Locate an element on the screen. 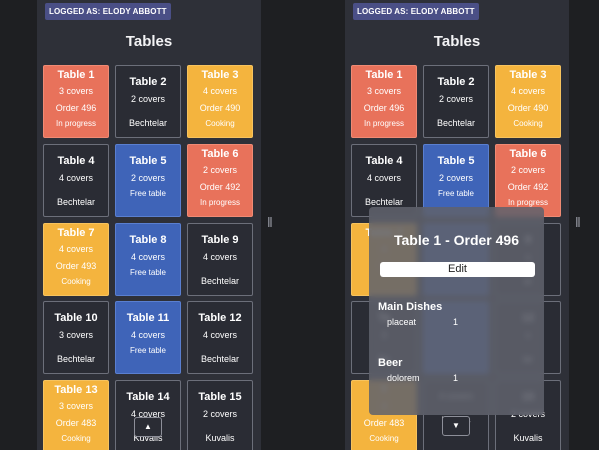 The image size is (599, 450). table-name: Table 11 is located at coordinates (148, 318).